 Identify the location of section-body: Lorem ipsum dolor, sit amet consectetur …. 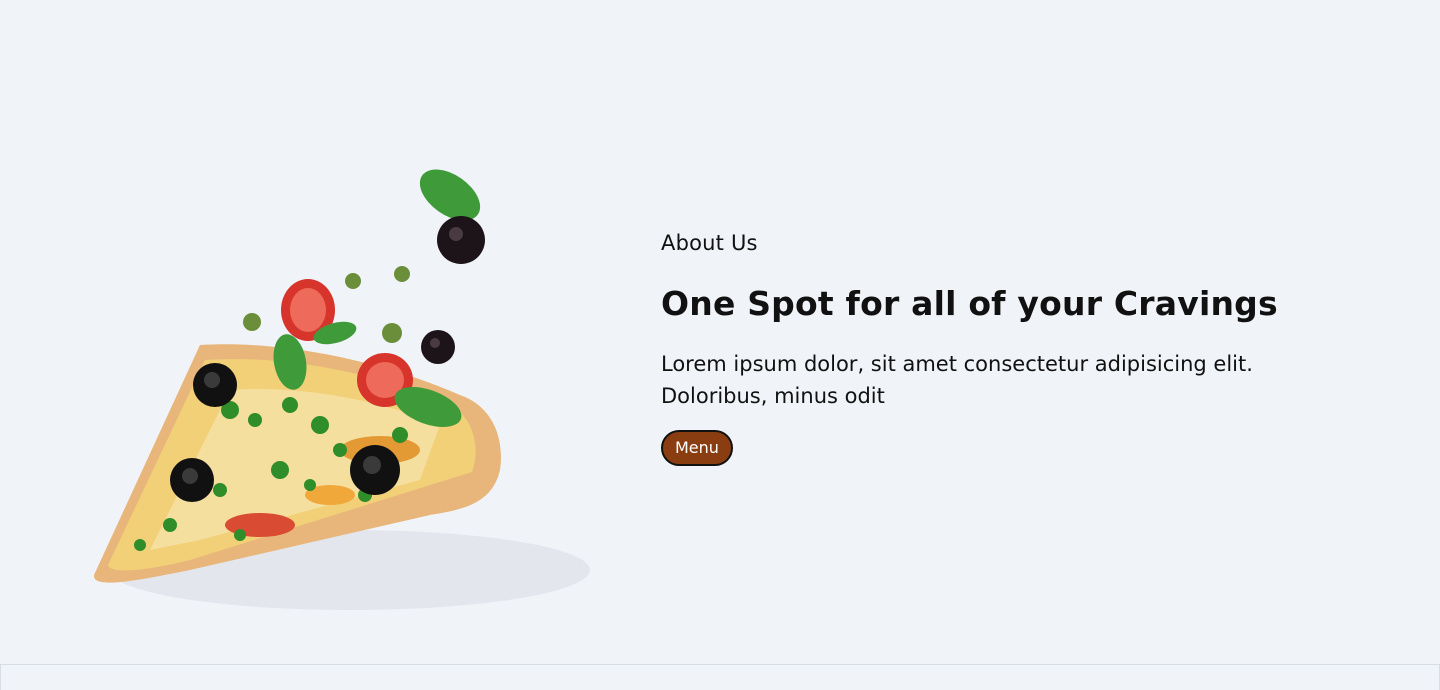
(971, 380).